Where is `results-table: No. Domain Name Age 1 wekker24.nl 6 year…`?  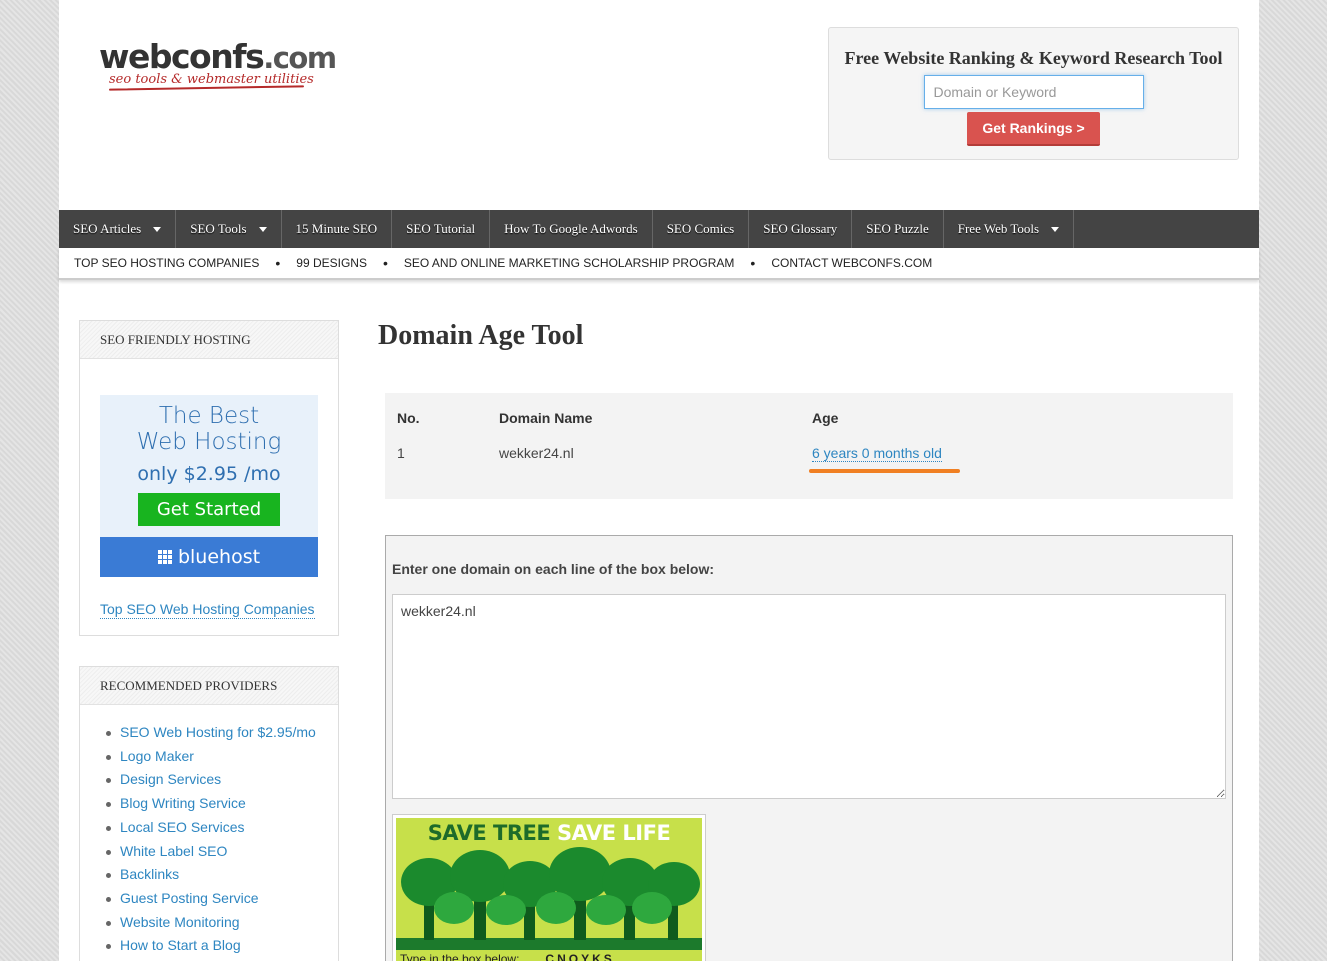
results-table: No. Domain Name Age 1 wekker24.nl 6 year… is located at coordinates (809, 446).